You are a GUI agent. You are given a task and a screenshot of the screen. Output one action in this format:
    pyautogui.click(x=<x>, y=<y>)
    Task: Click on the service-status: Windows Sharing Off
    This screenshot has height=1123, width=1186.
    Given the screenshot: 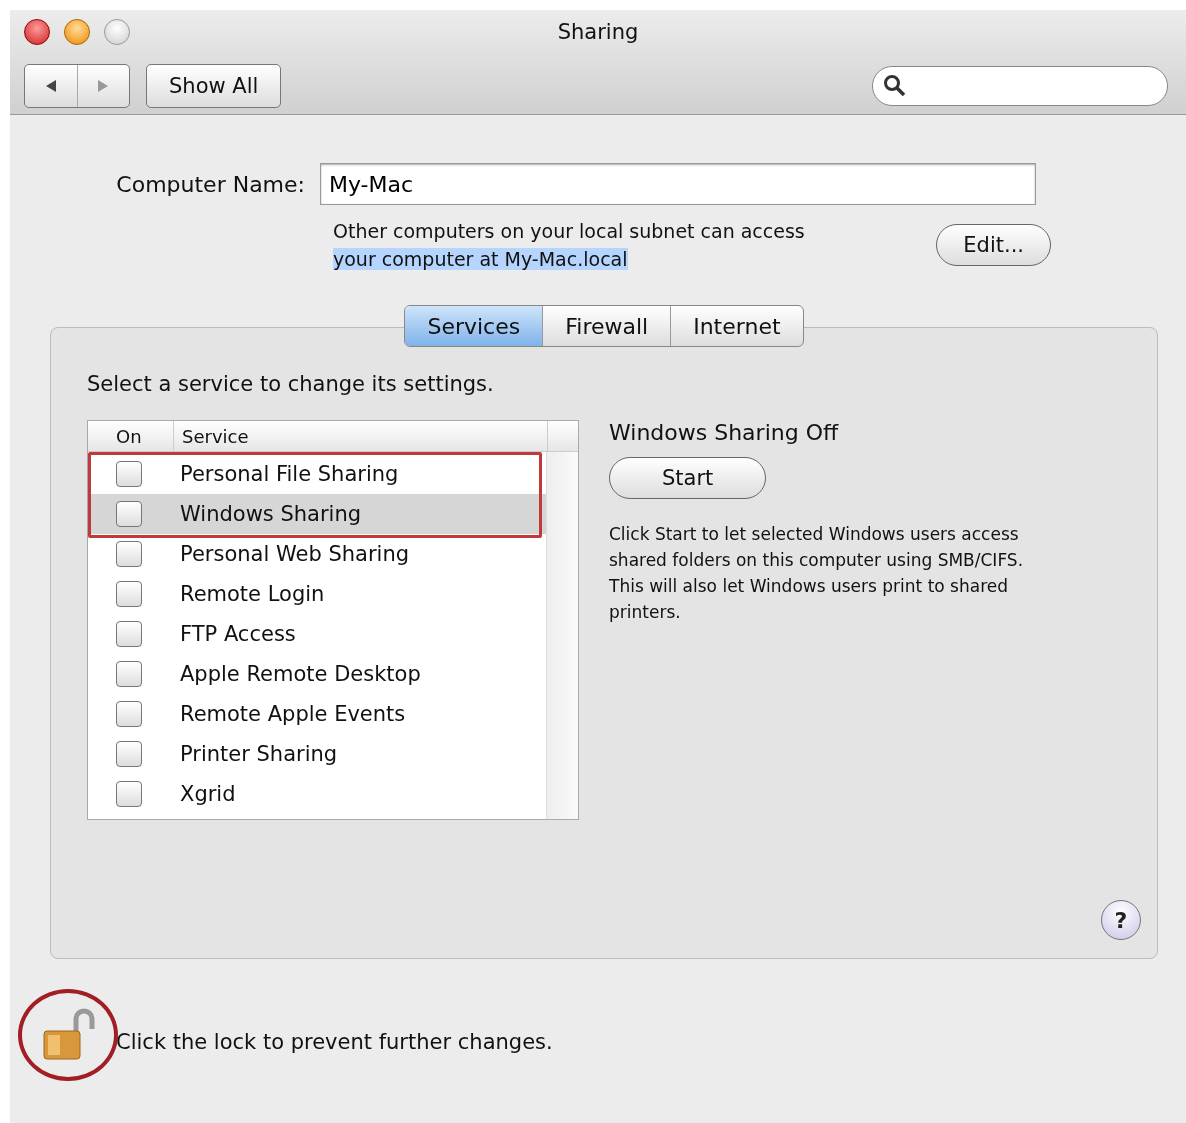 What is the action you would take?
    pyautogui.click(x=724, y=432)
    